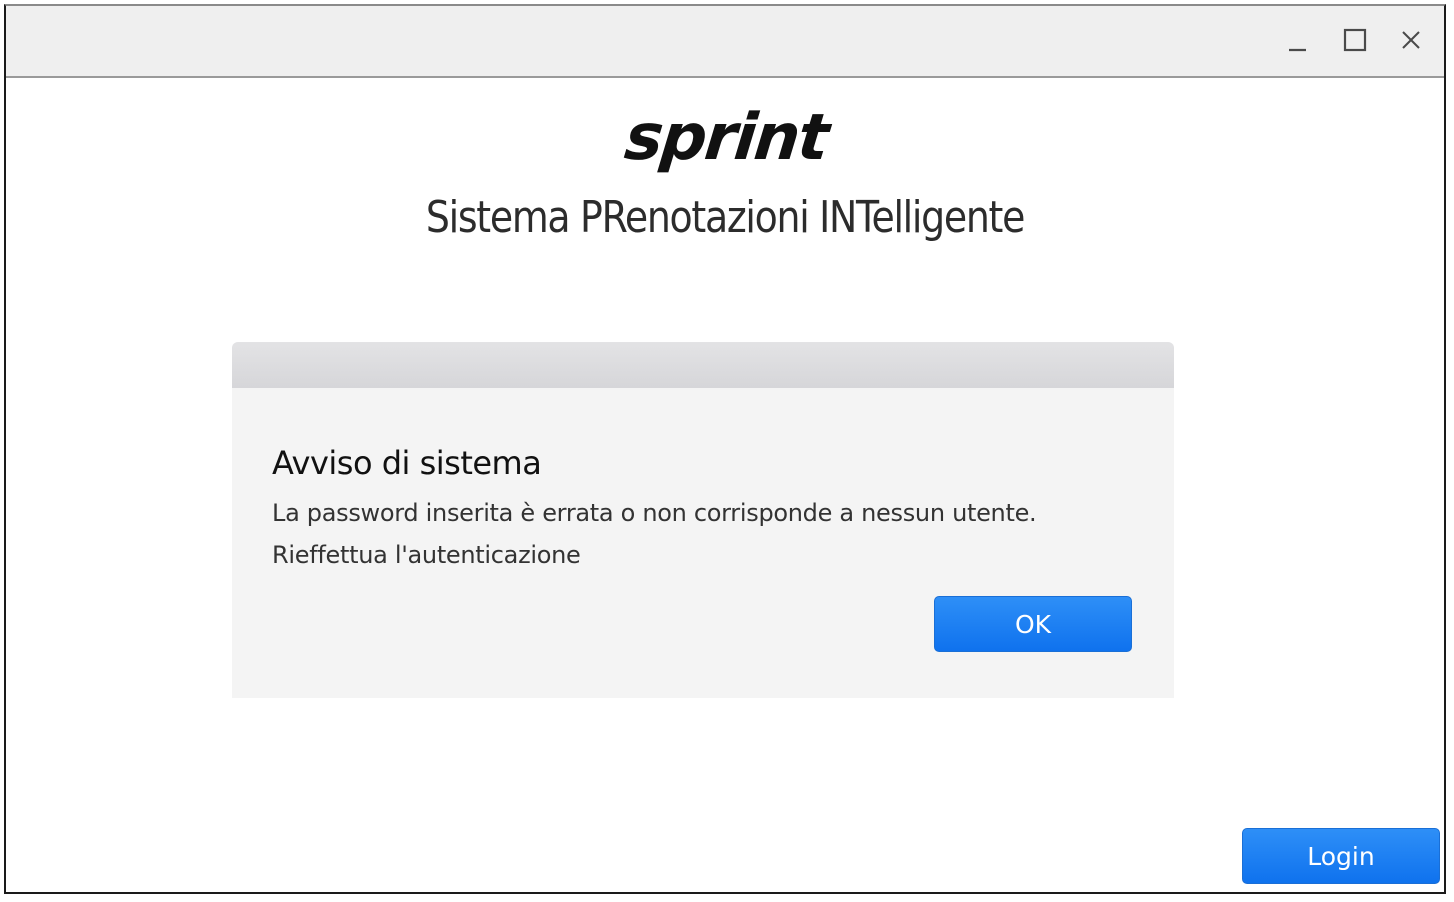  What do you see at coordinates (1033, 624) in the screenshot?
I see `ok-button: OK` at bounding box center [1033, 624].